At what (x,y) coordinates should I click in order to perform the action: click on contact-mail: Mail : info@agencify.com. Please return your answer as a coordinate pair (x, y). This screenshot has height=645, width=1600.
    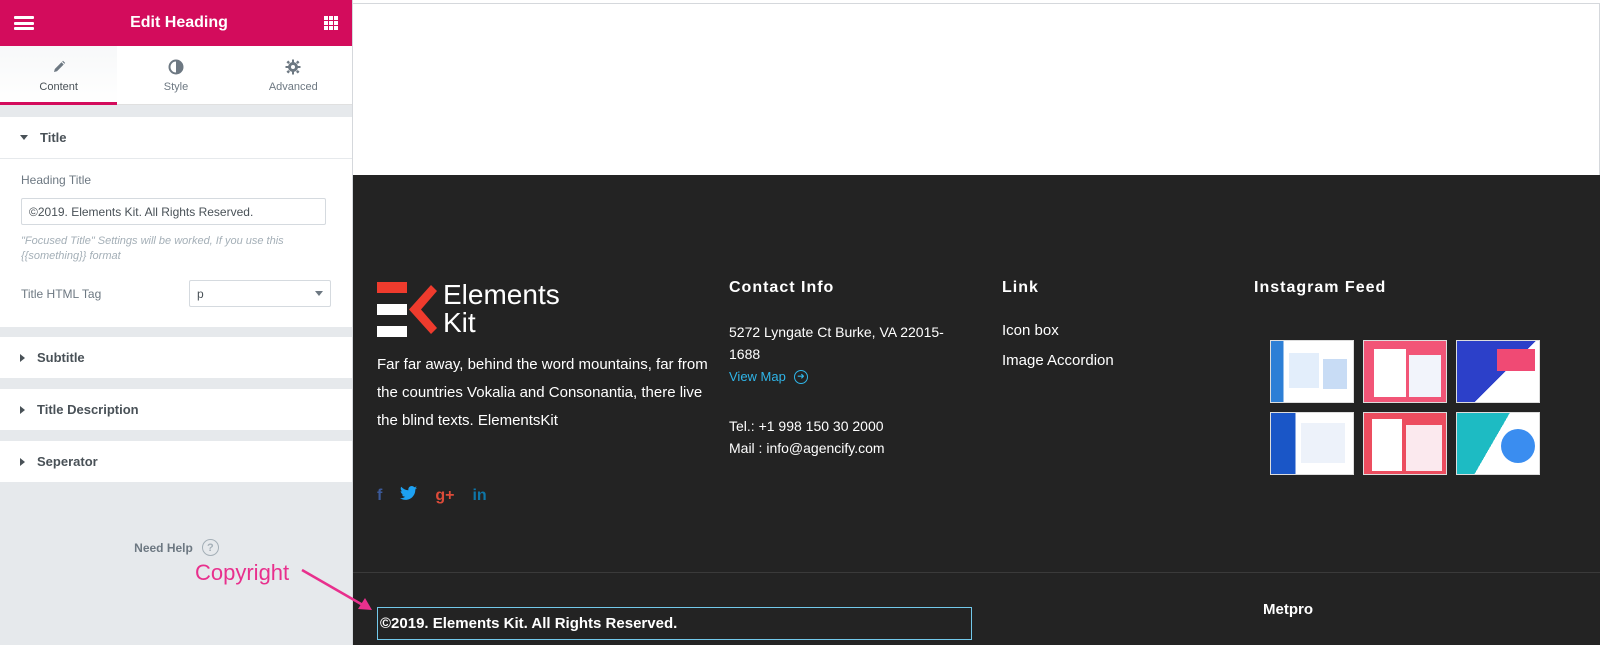
    Looking at the image, I should click on (807, 448).